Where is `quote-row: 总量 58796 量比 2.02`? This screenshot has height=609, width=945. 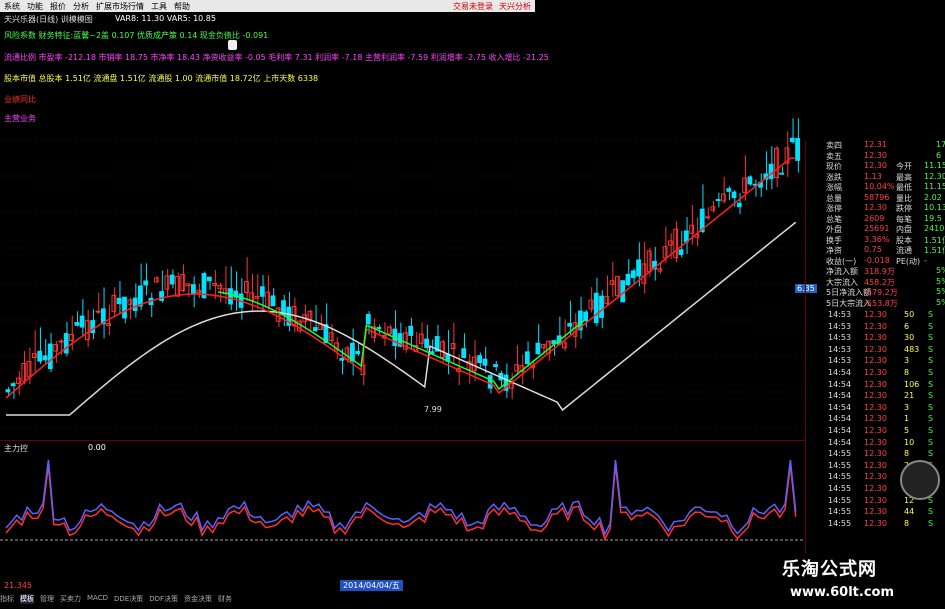 quote-row: 总量 58796 量比 2.02 is located at coordinates (875, 198).